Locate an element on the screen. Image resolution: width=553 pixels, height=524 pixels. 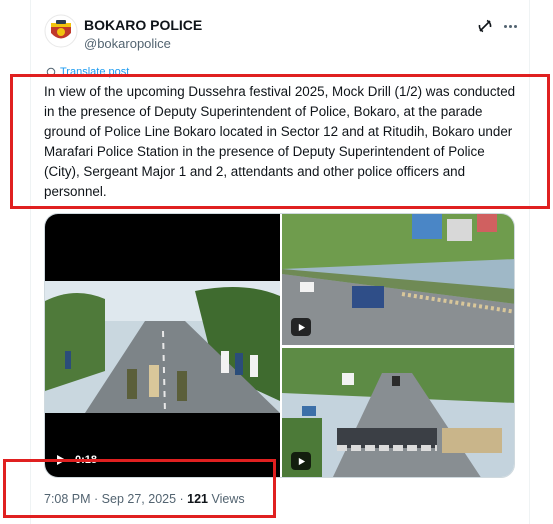
avatar is located at coordinates (61, 31).